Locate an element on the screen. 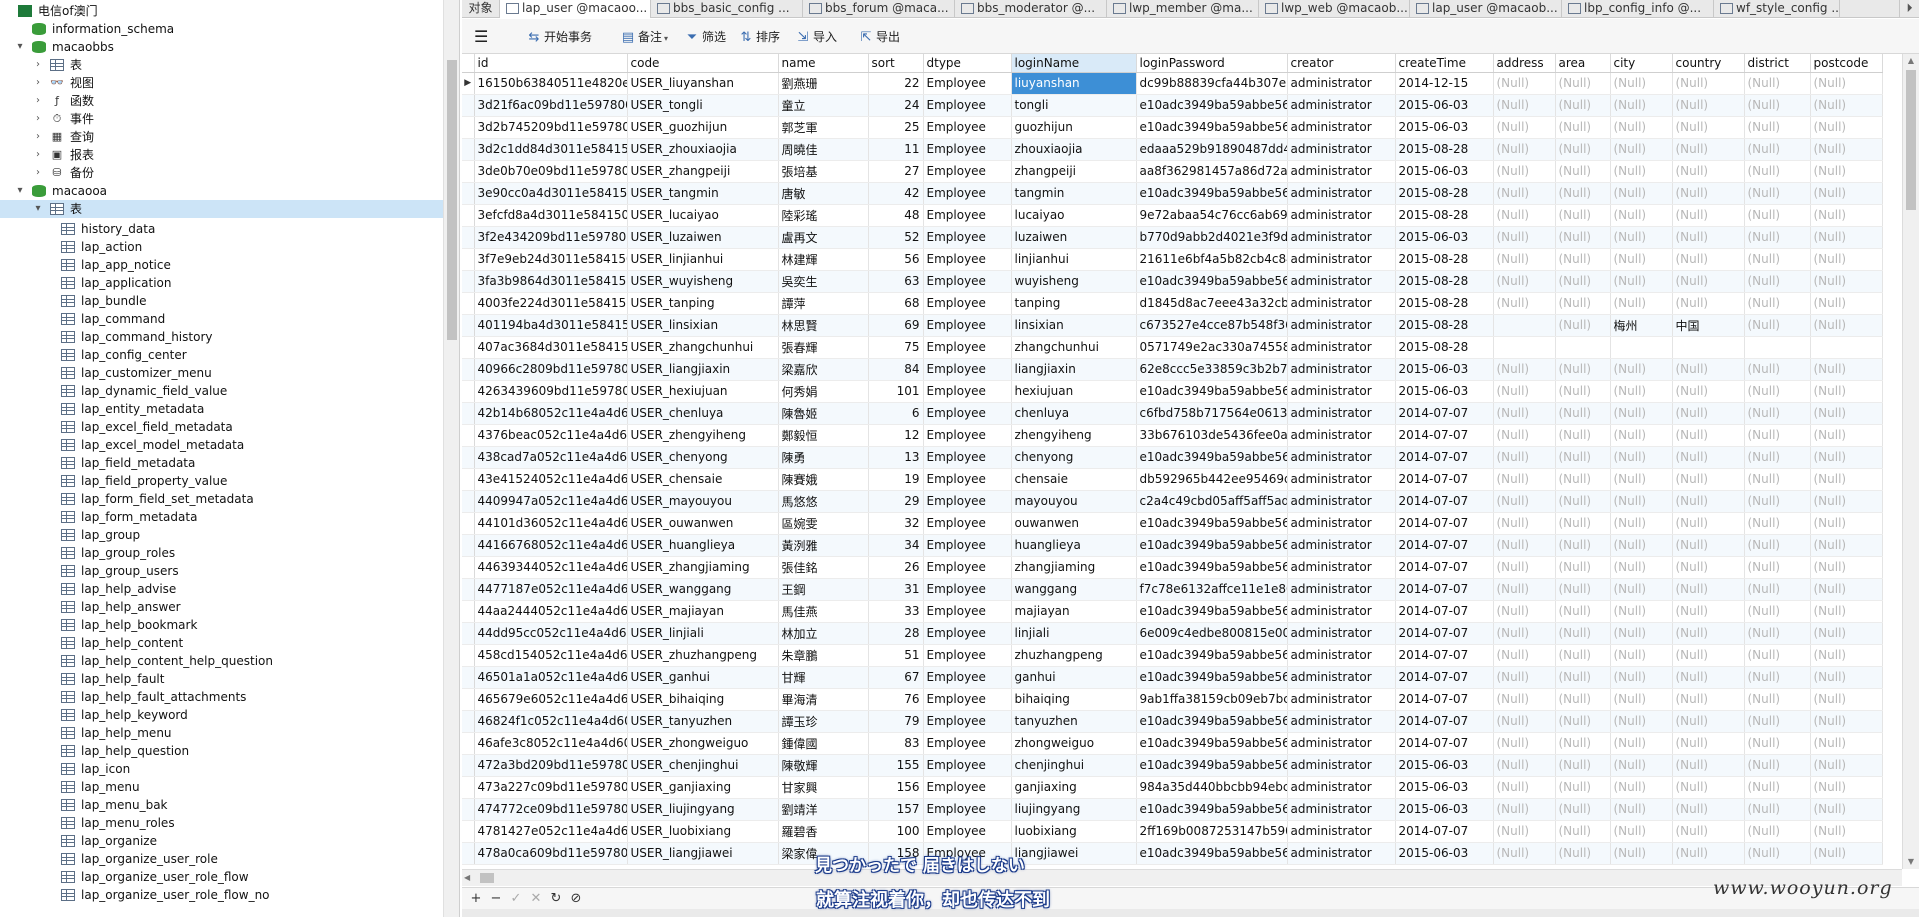 This screenshot has height=917, width=1919. tree-table-item: lap_organize is located at coordinates (221, 841).